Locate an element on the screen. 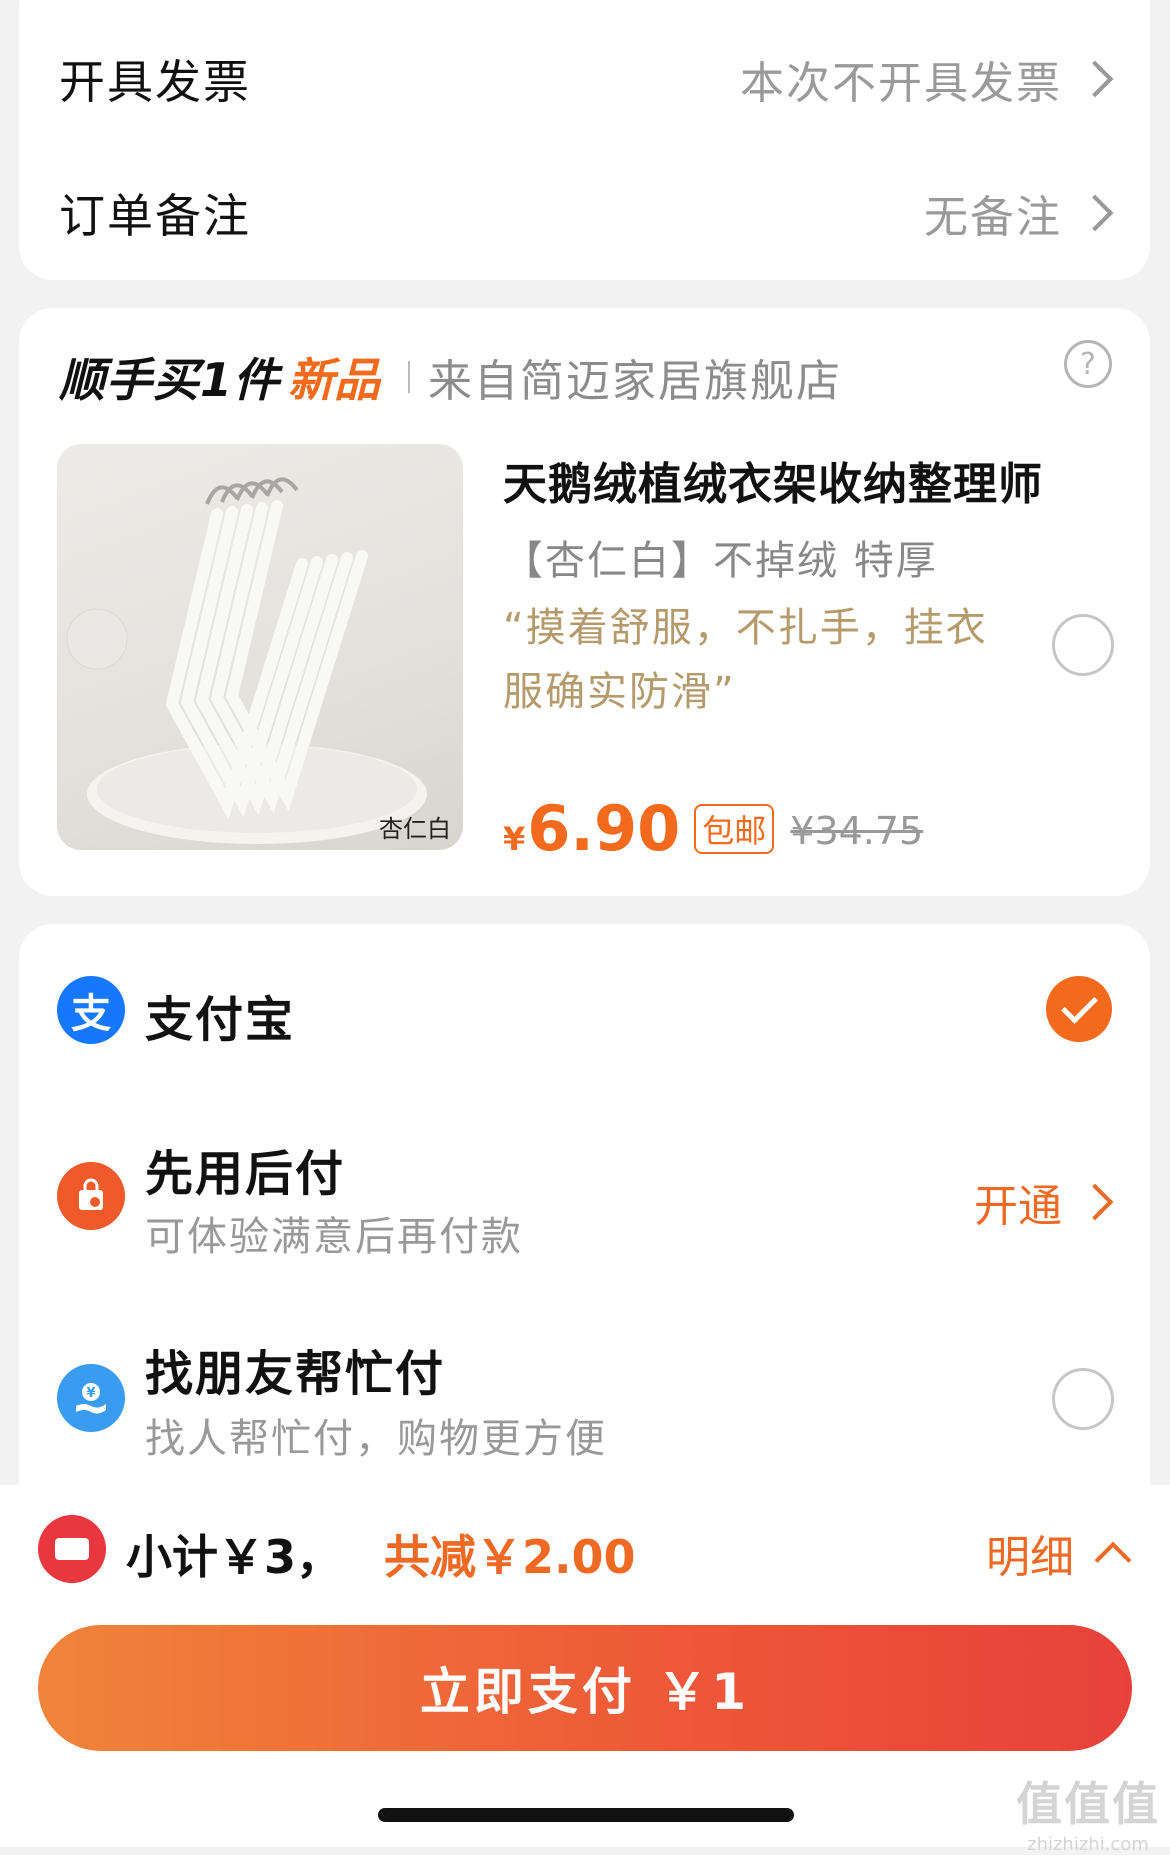 This screenshot has width=1170, height=1855. payment-method-name: 支付宝 is located at coordinates (220, 1020).